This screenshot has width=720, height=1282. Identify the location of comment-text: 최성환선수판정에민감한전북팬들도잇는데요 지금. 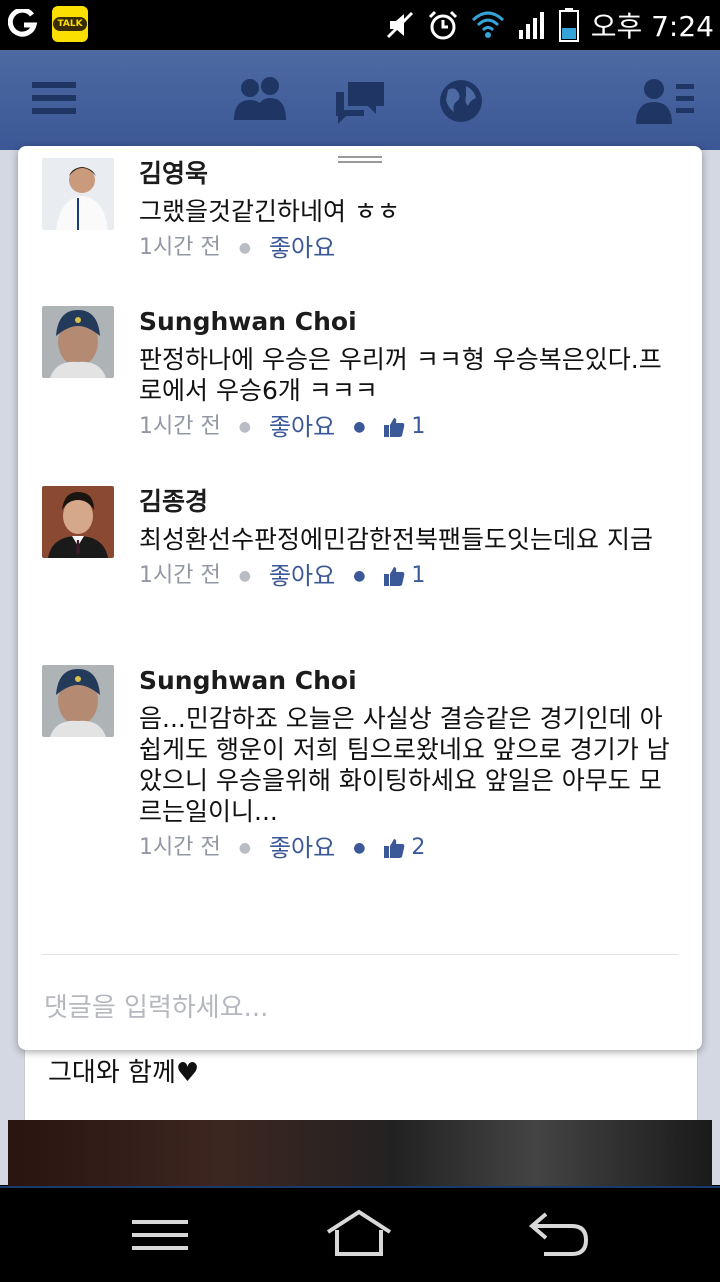
(396, 539).